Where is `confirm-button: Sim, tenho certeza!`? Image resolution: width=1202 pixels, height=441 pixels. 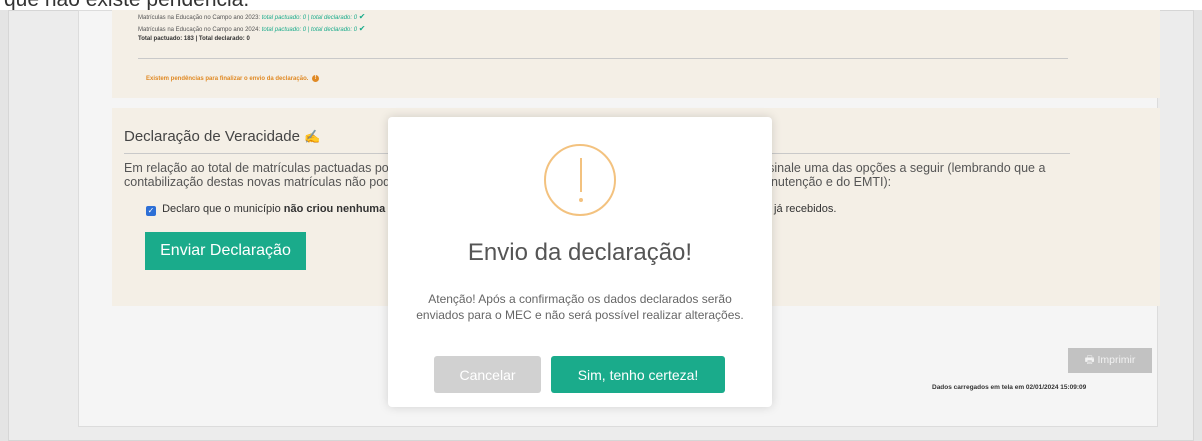 confirm-button: Sim, tenho certeza! is located at coordinates (638, 374).